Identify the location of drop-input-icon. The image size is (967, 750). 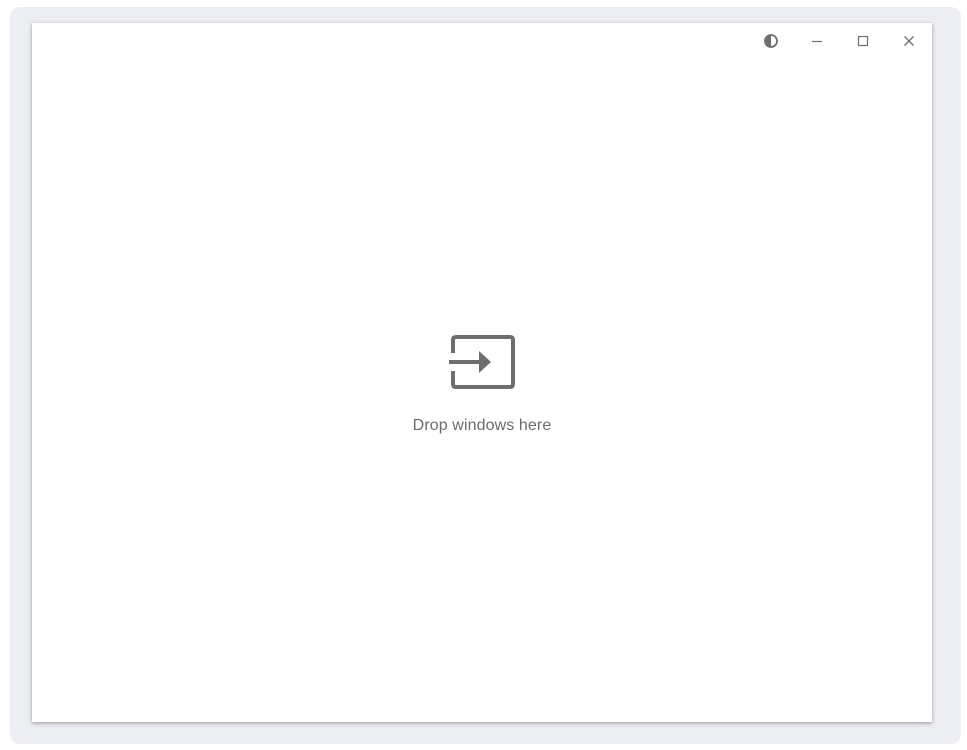
(482, 362).